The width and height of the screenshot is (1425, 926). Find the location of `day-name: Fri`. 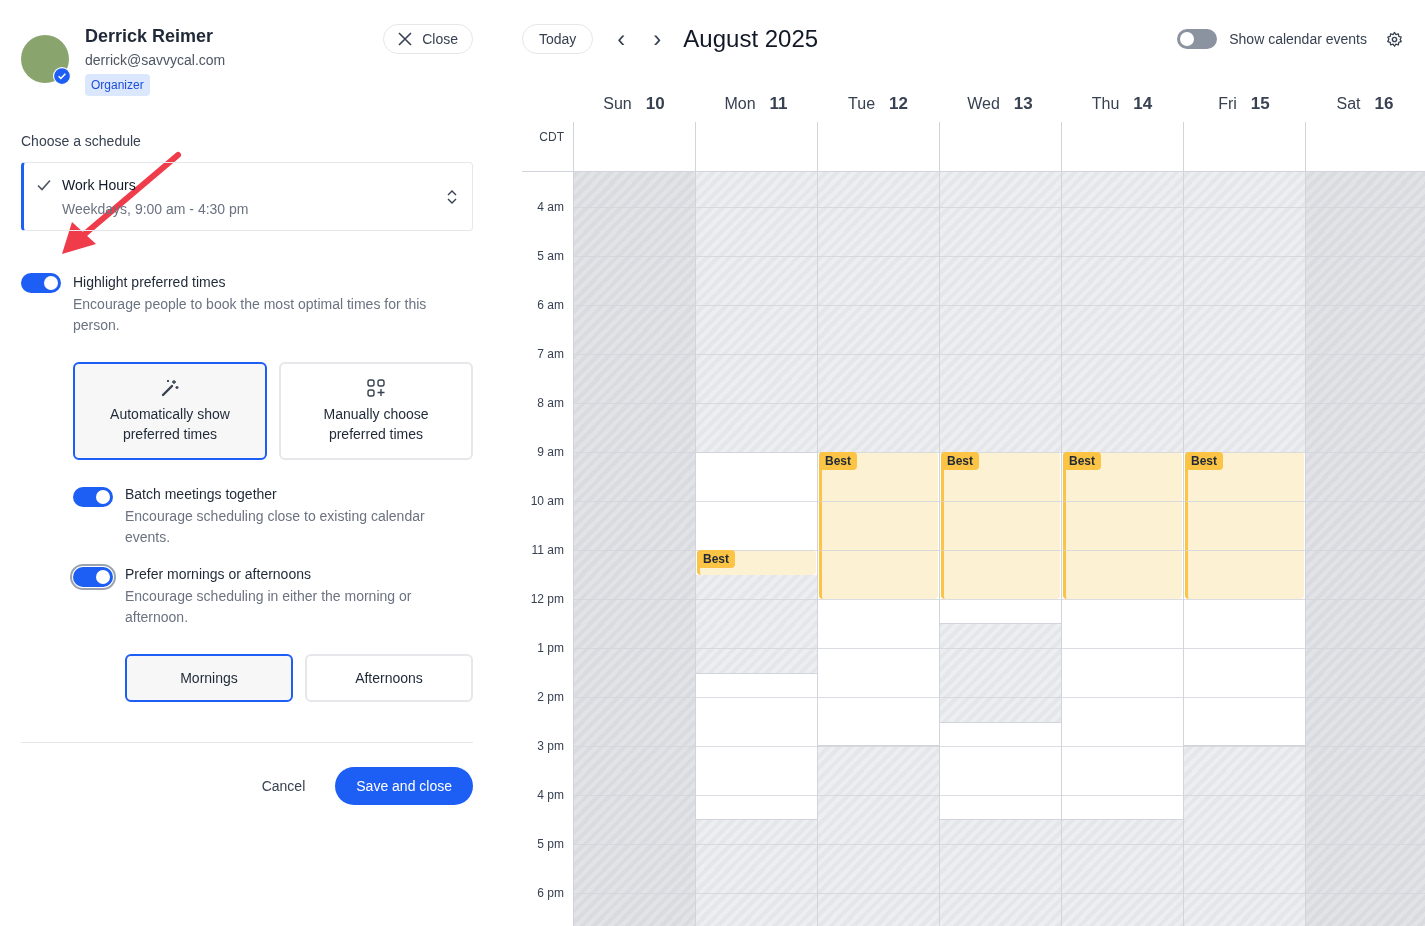

day-name: Fri is located at coordinates (1227, 103).